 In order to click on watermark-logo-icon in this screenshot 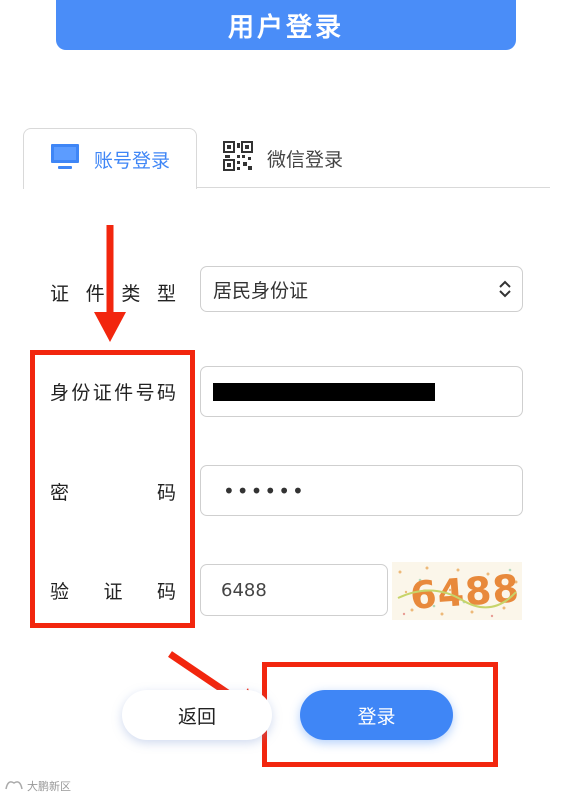, I will do `click(14, 785)`.